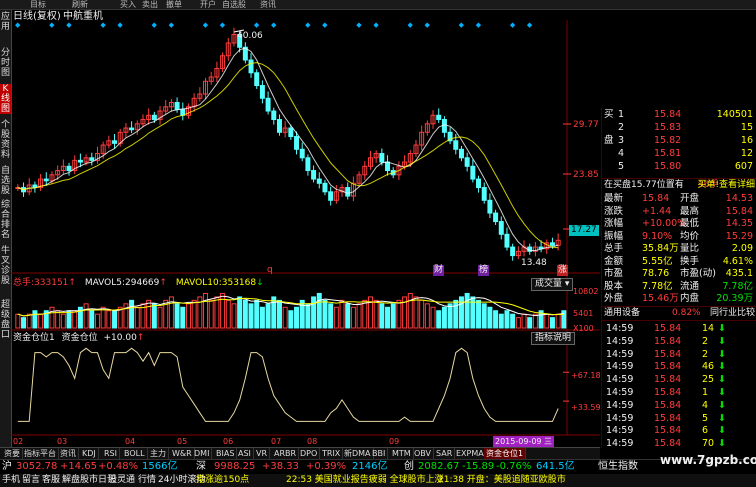 This screenshot has width=756, height=487. What do you see at coordinates (31, 480) in the screenshot?
I see `ticker-item-1: 留言` at bounding box center [31, 480].